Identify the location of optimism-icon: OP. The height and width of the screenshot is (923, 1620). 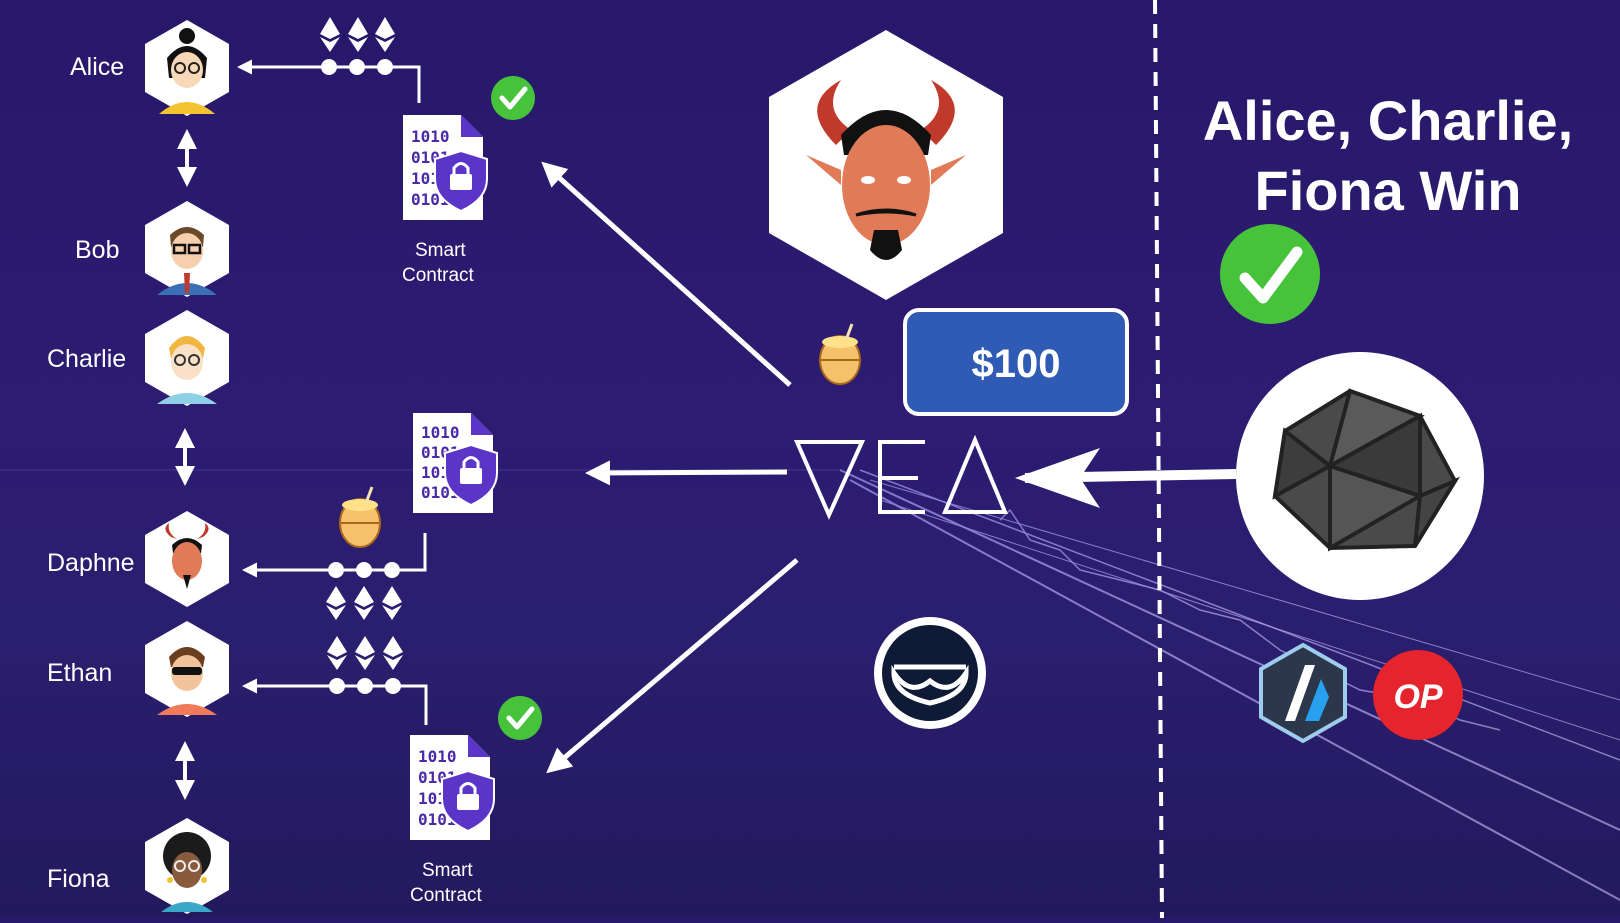
(1418, 695).